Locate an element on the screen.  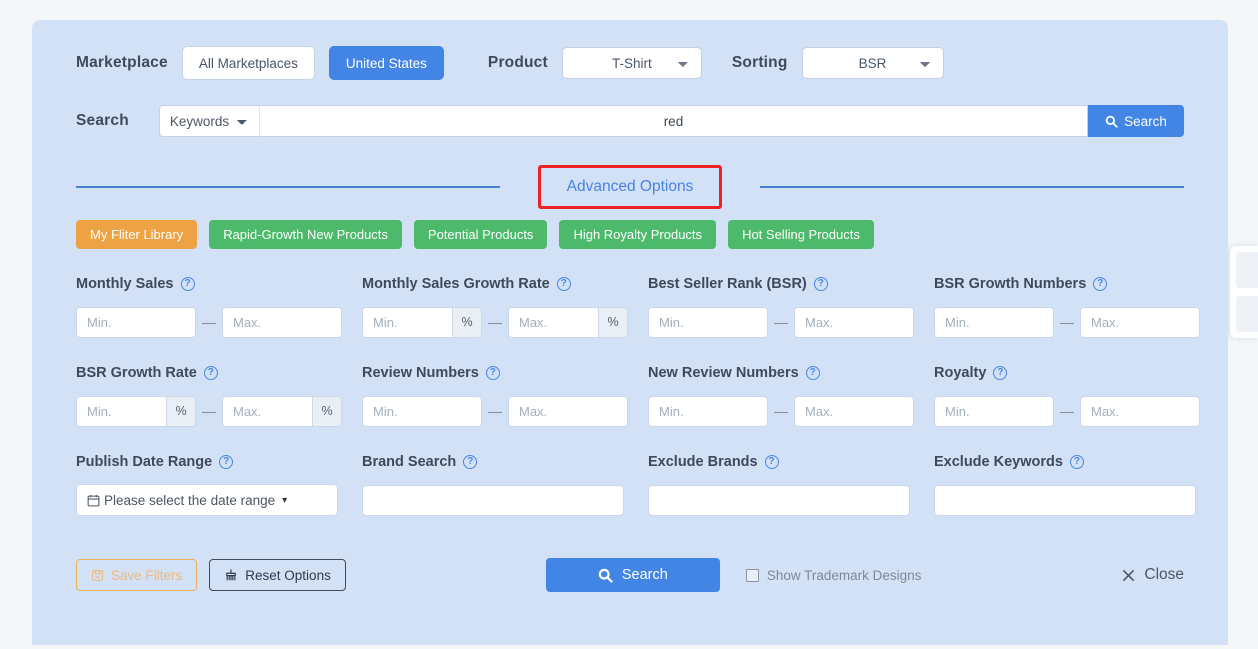
broom-icon is located at coordinates (231, 575).